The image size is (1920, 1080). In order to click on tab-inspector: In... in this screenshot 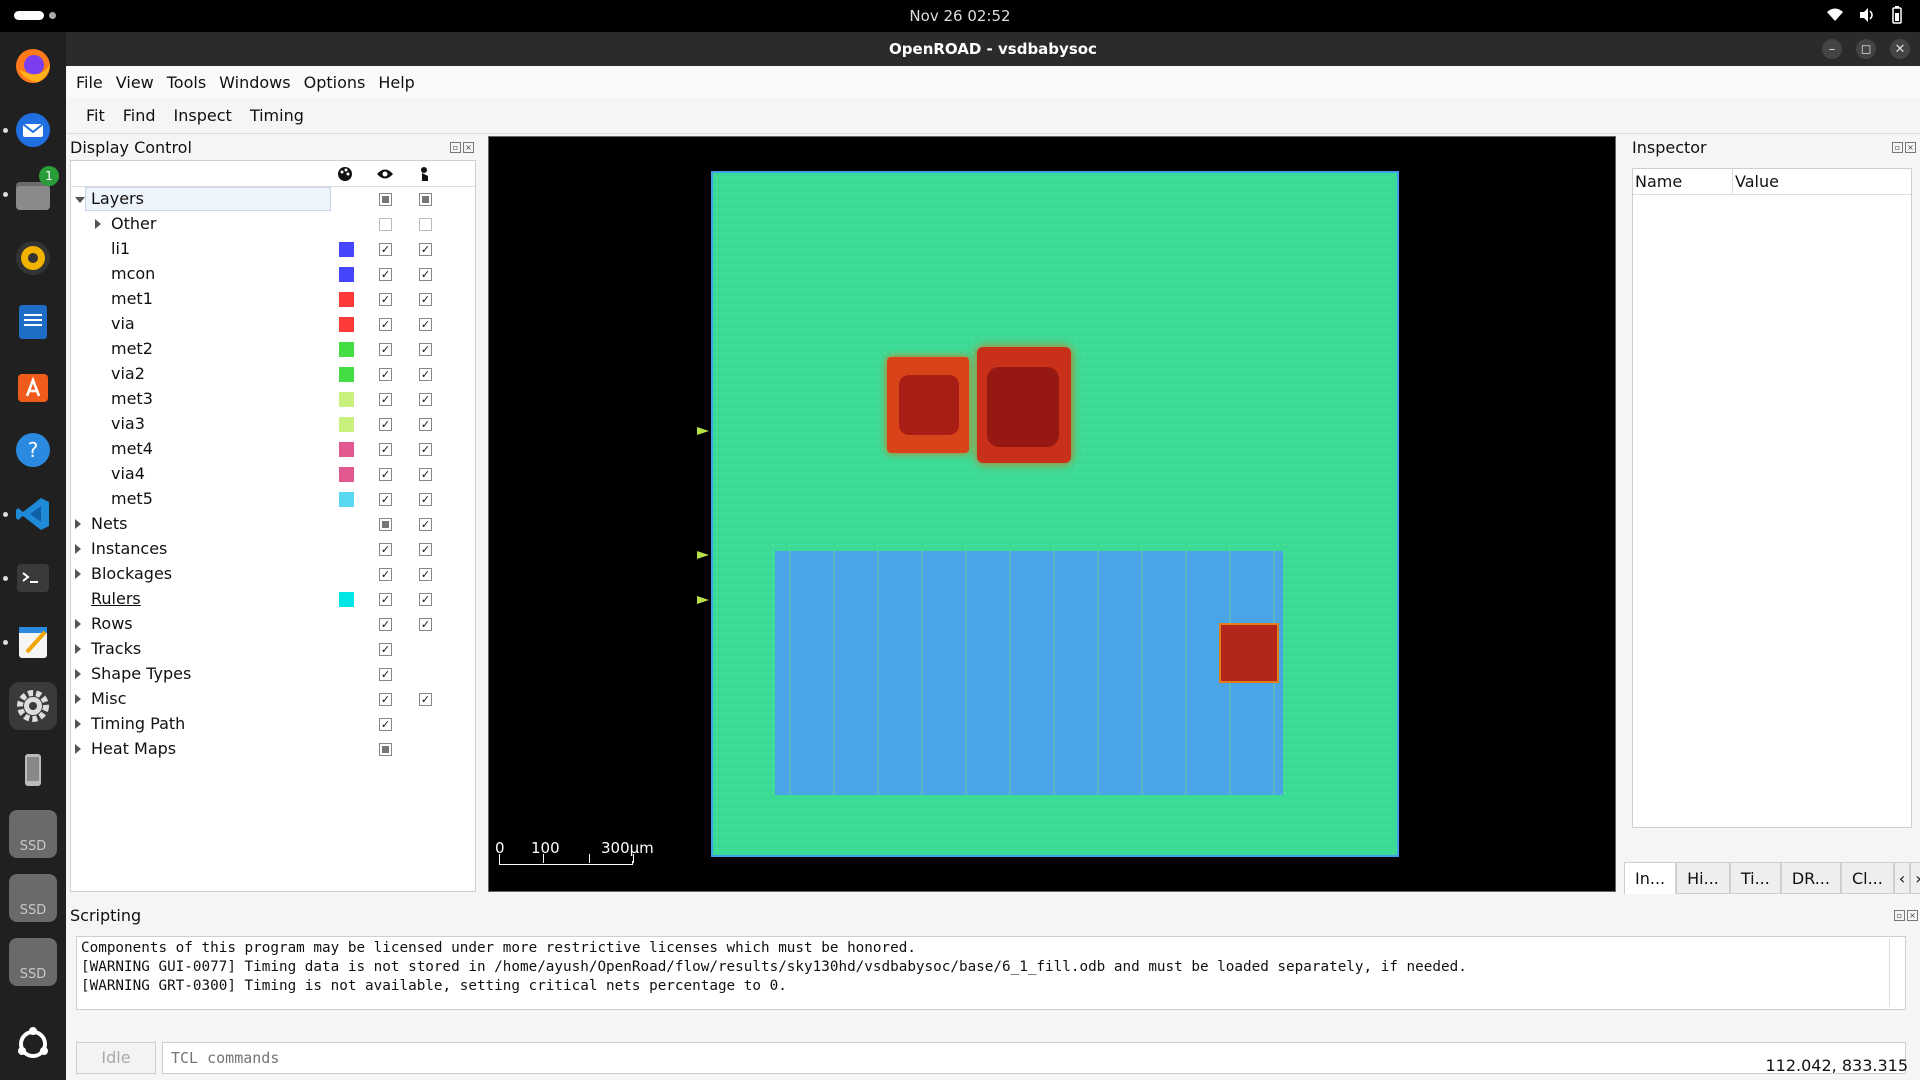, I will do `click(1650, 878)`.